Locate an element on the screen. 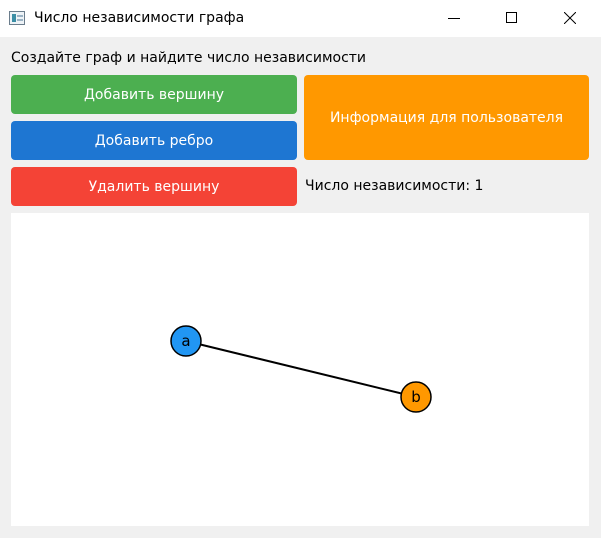 Image resolution: width=601 pixels, height=538 pixels. graph-node-b: b is located at coordinates (416, 397).